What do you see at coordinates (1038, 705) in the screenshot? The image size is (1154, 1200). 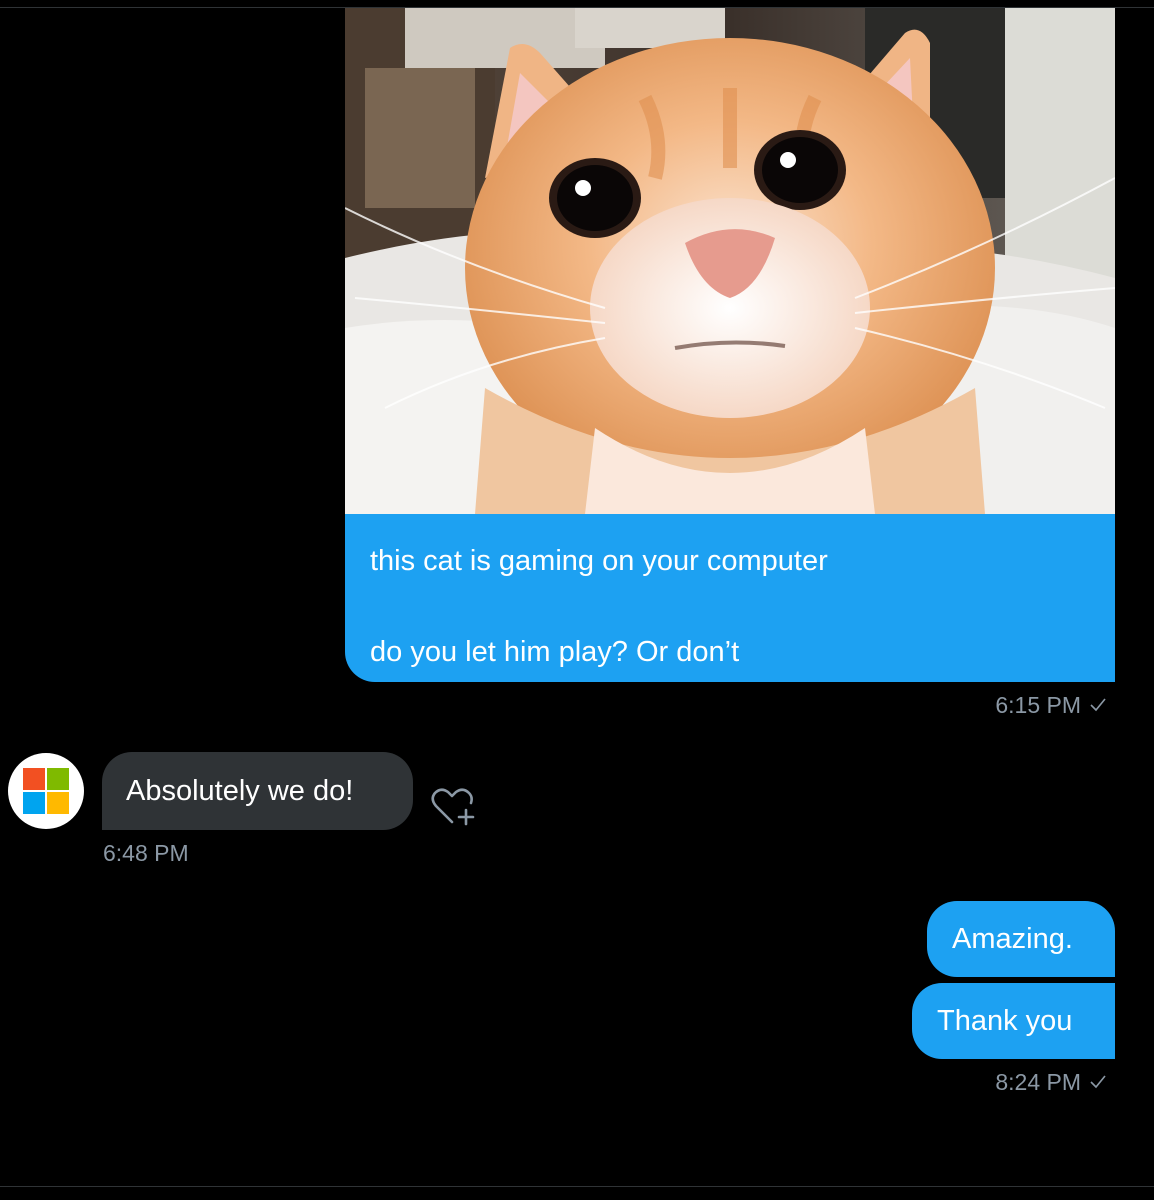 I see `timestamp-text: 6:15 PM` at bounding box center [1038, 705].